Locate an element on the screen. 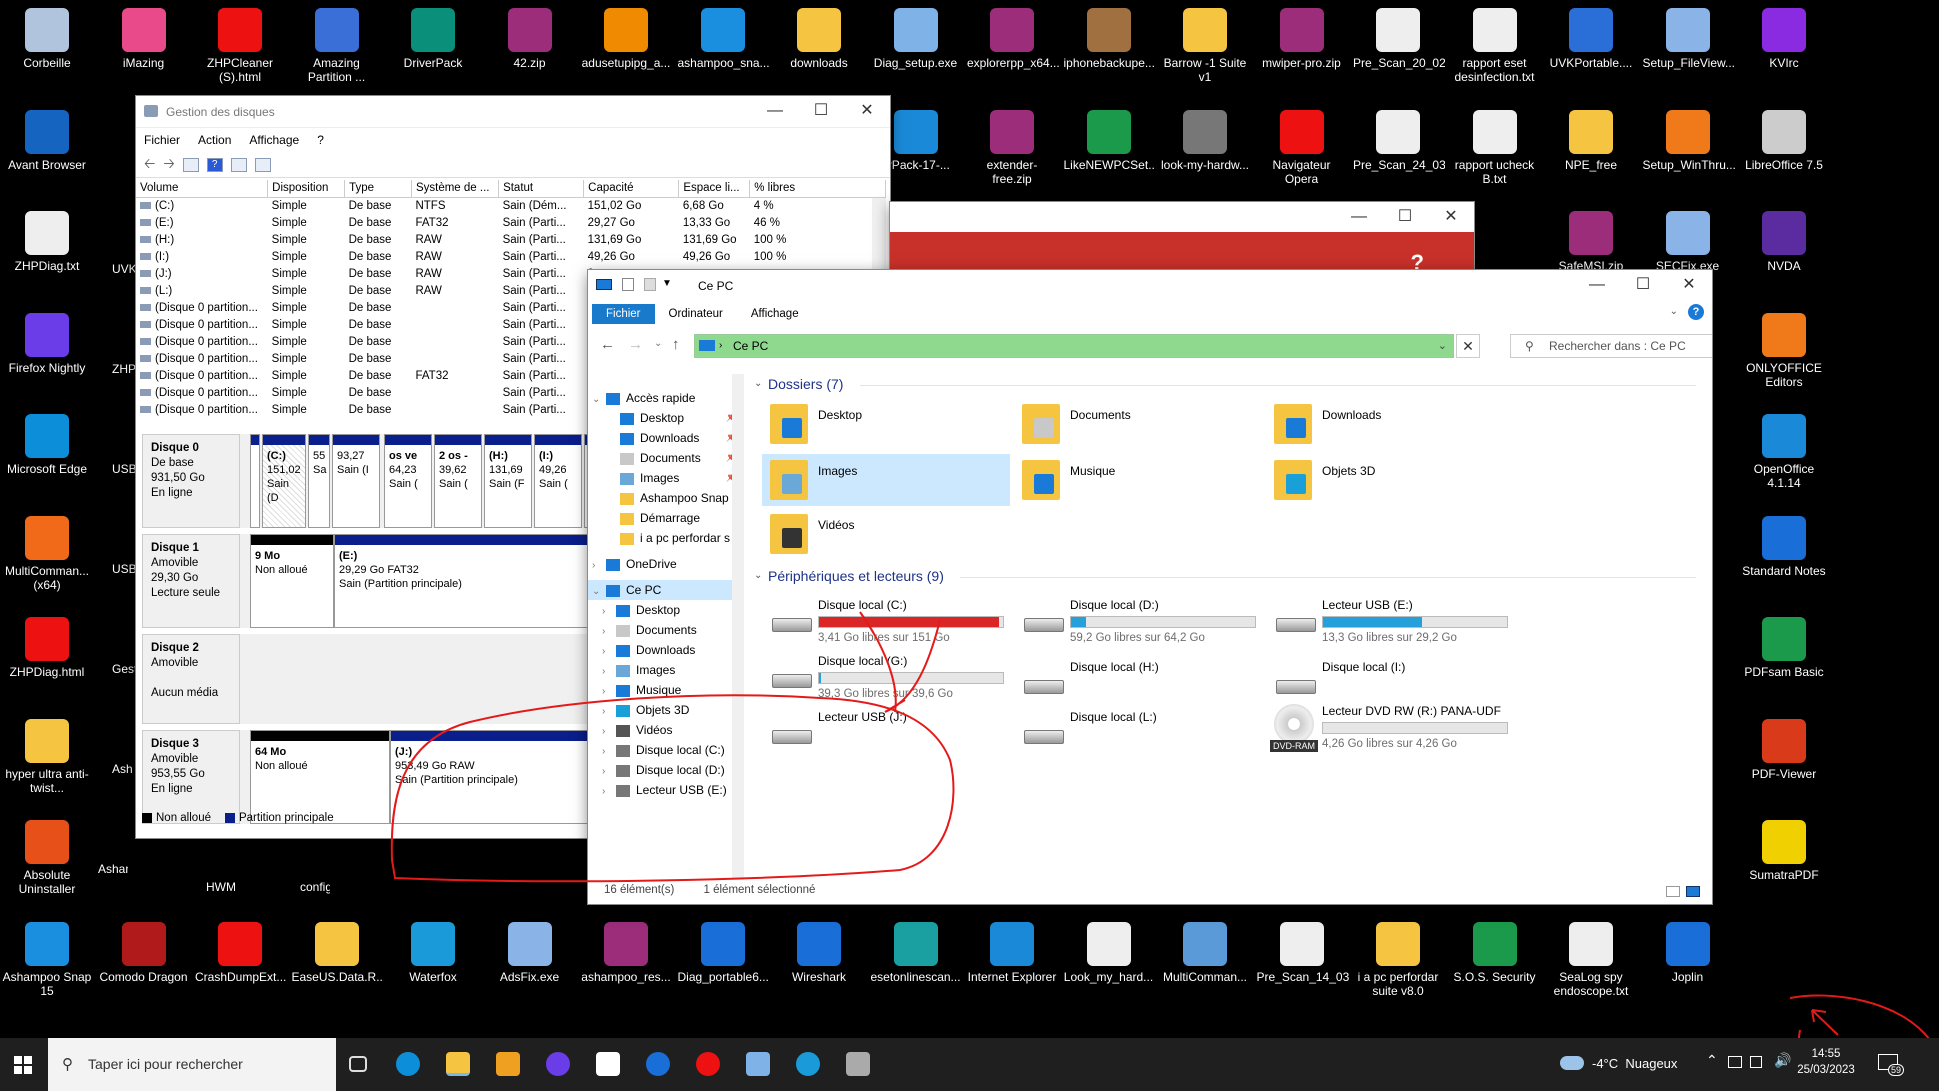  qat-dropdown-icon: ▼ is located at coordinates (667, 283).